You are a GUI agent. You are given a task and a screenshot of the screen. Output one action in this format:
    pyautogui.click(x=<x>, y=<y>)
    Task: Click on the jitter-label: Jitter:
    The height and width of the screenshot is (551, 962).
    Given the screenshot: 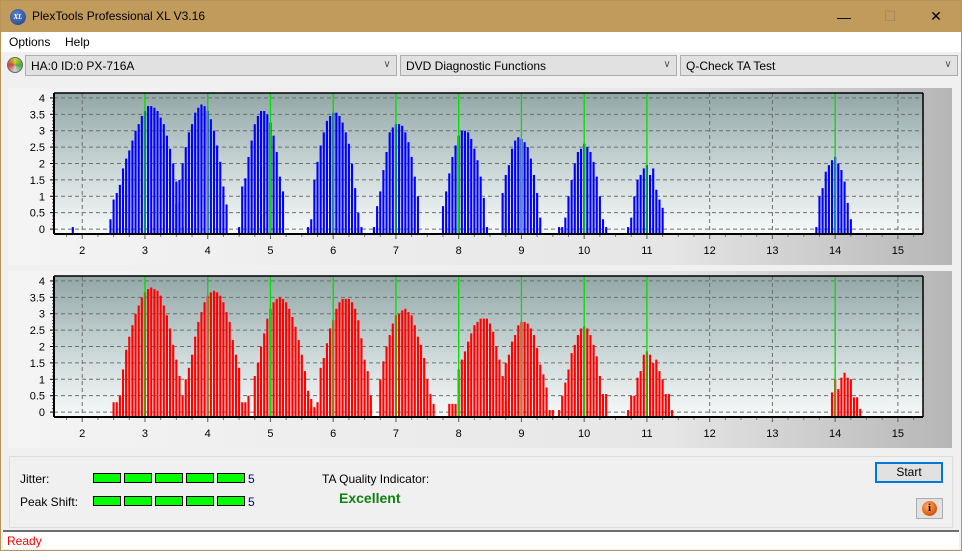 What is the action you would take?
    pyautogui.click(x=35, y=479)
    